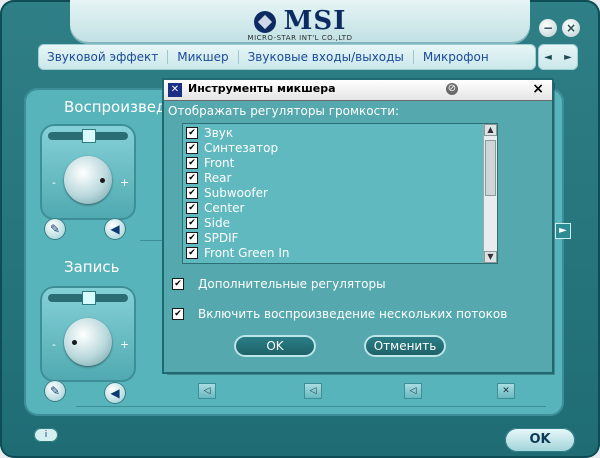  I want to click on close-window-button: ×, so click(571, 28).